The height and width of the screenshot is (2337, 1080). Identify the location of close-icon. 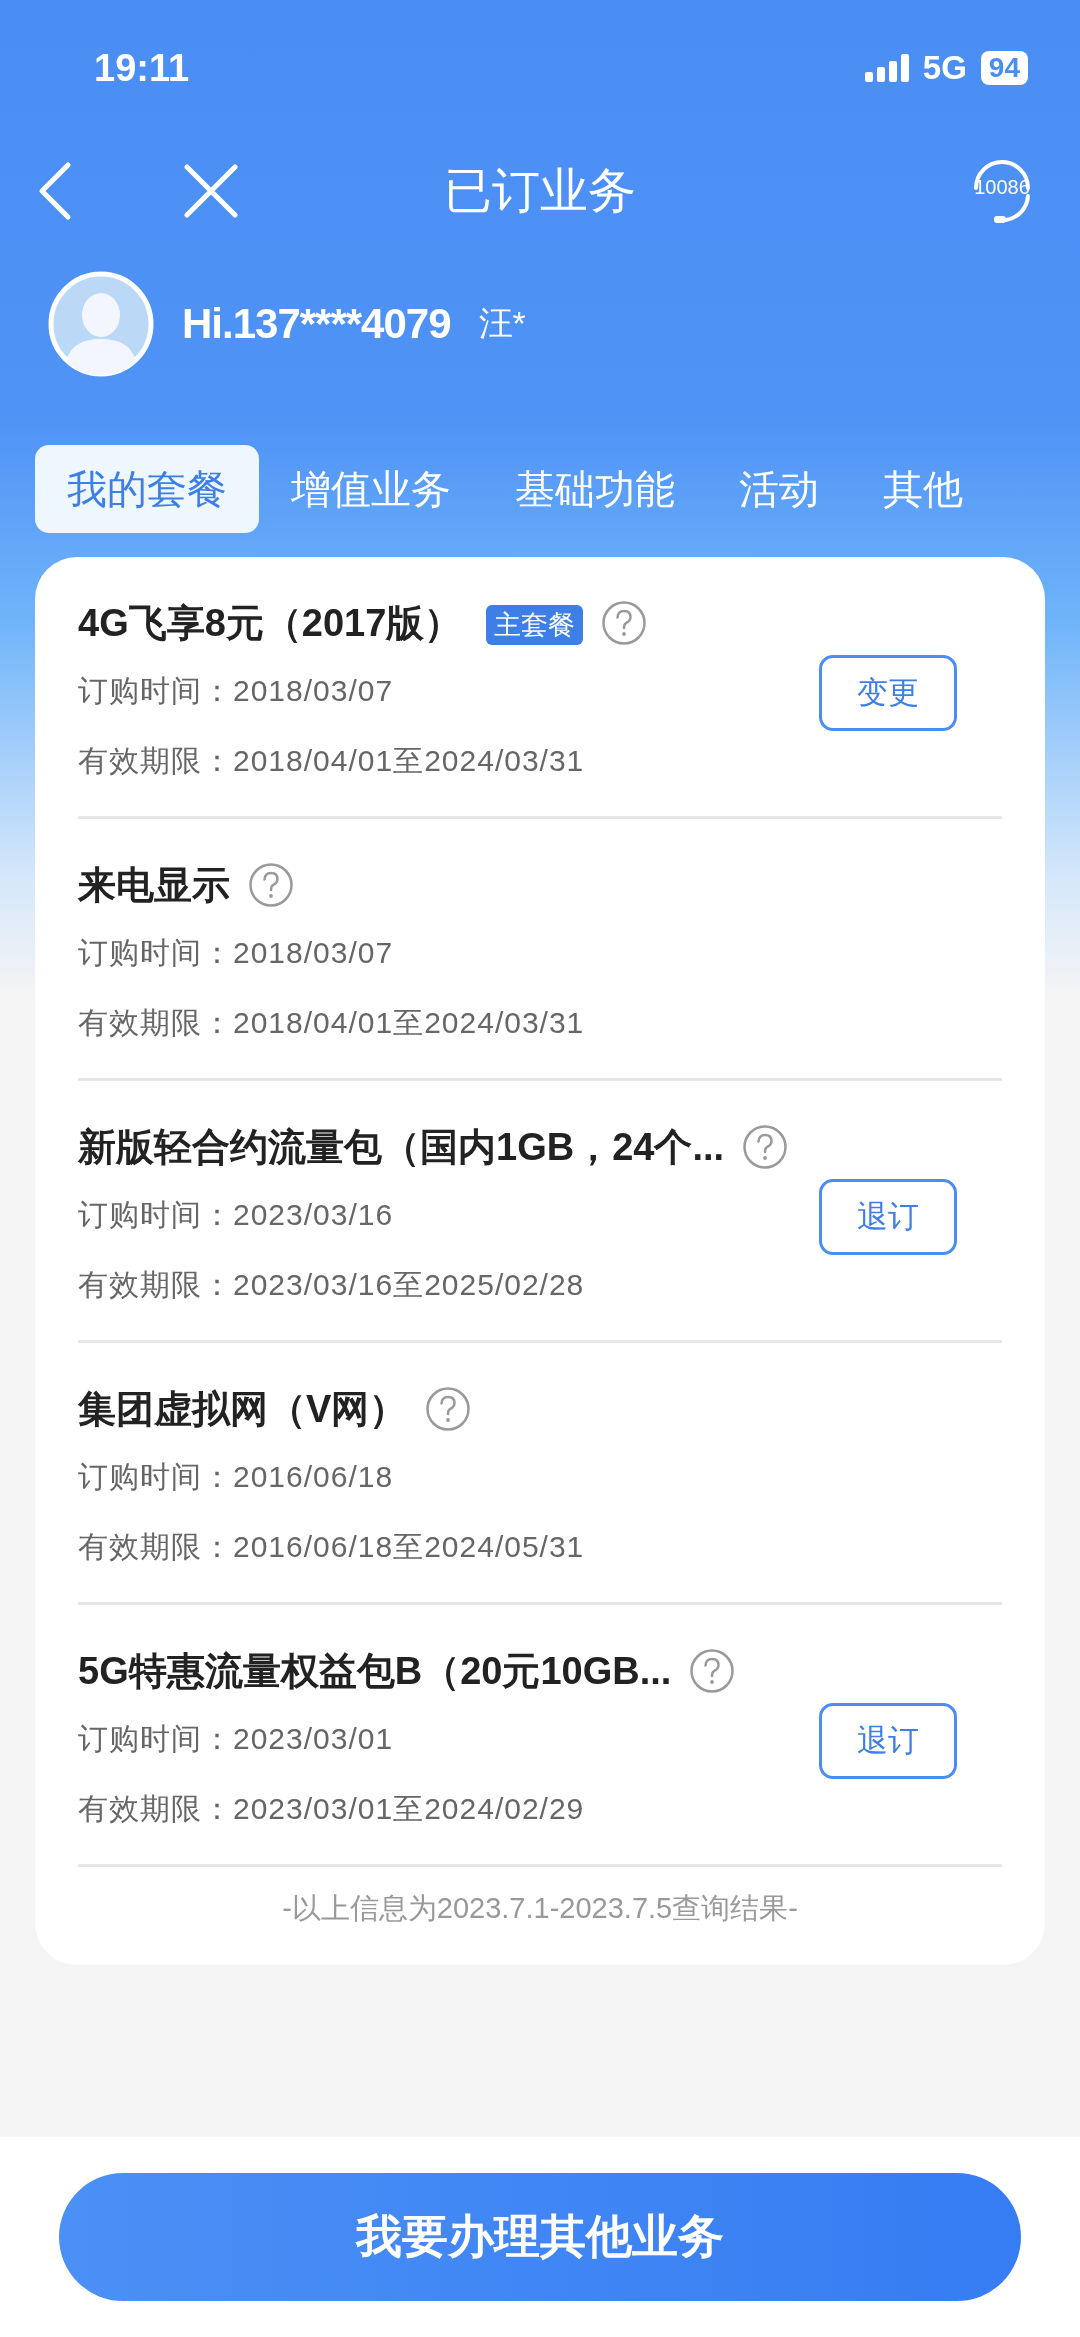
(211, 191).